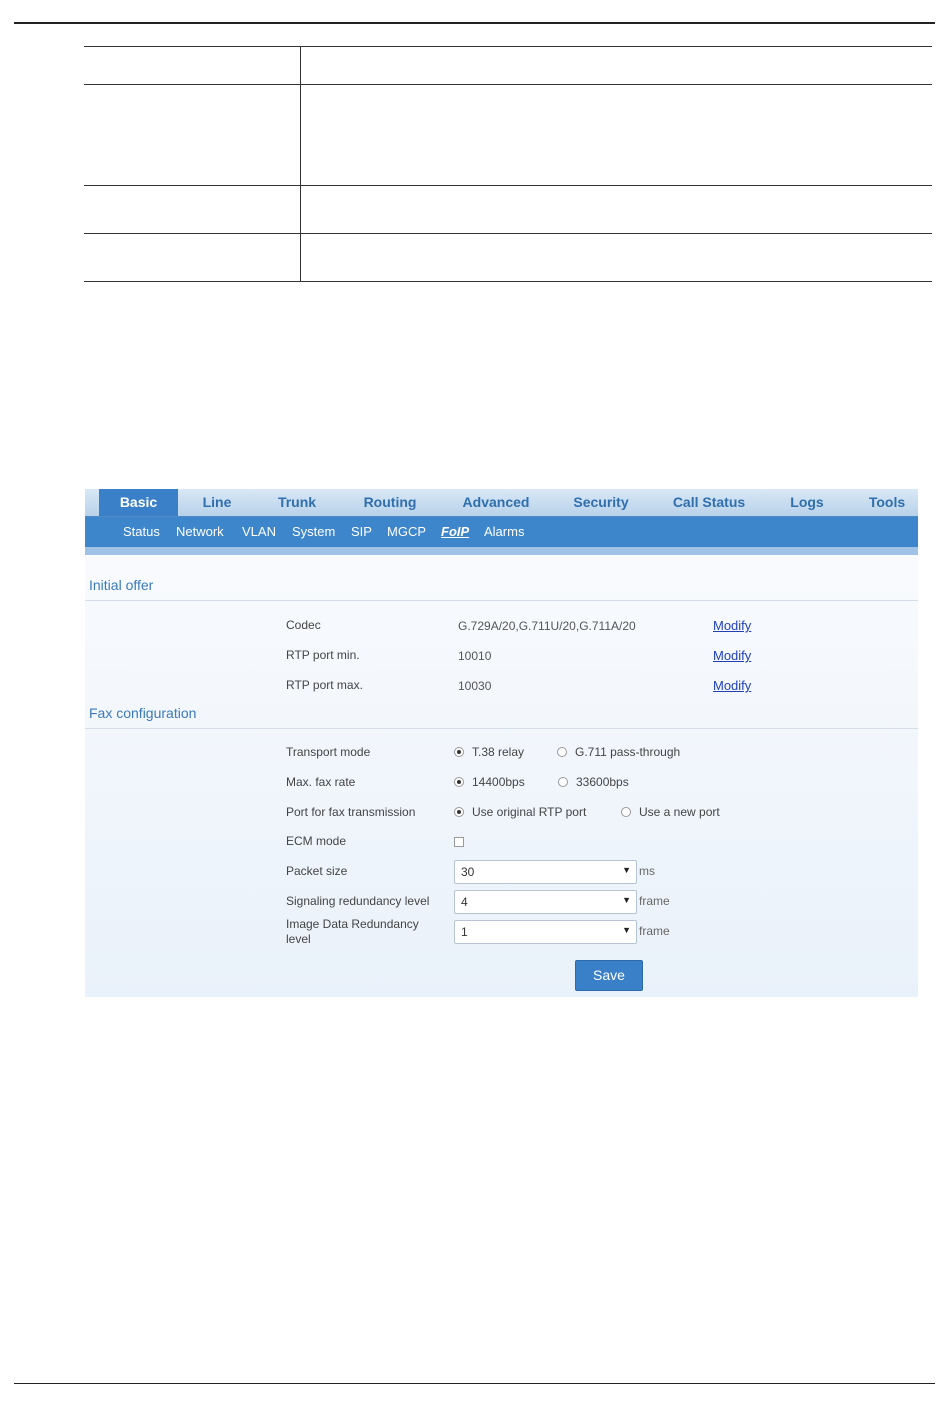  What do you see at coordinates (628, 752) in the screenshot?
I see `radio-label: G.711 pass-through` at bounding box center [628, 752].